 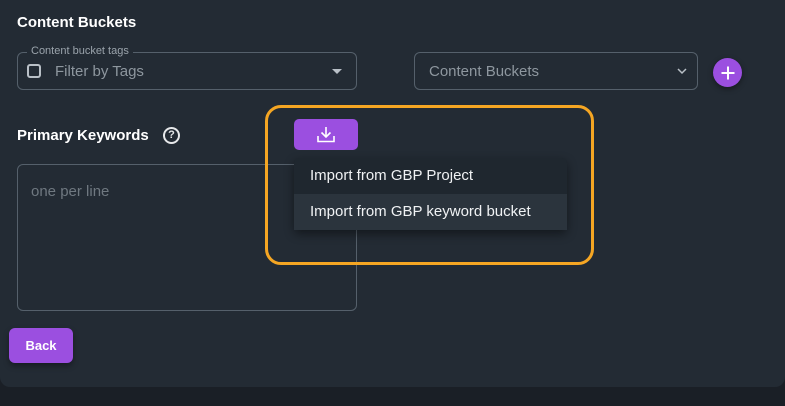 I want to click on content-bucket-tags-field: Content bucket tags Filter by Tags, so click(x=187, y=67).